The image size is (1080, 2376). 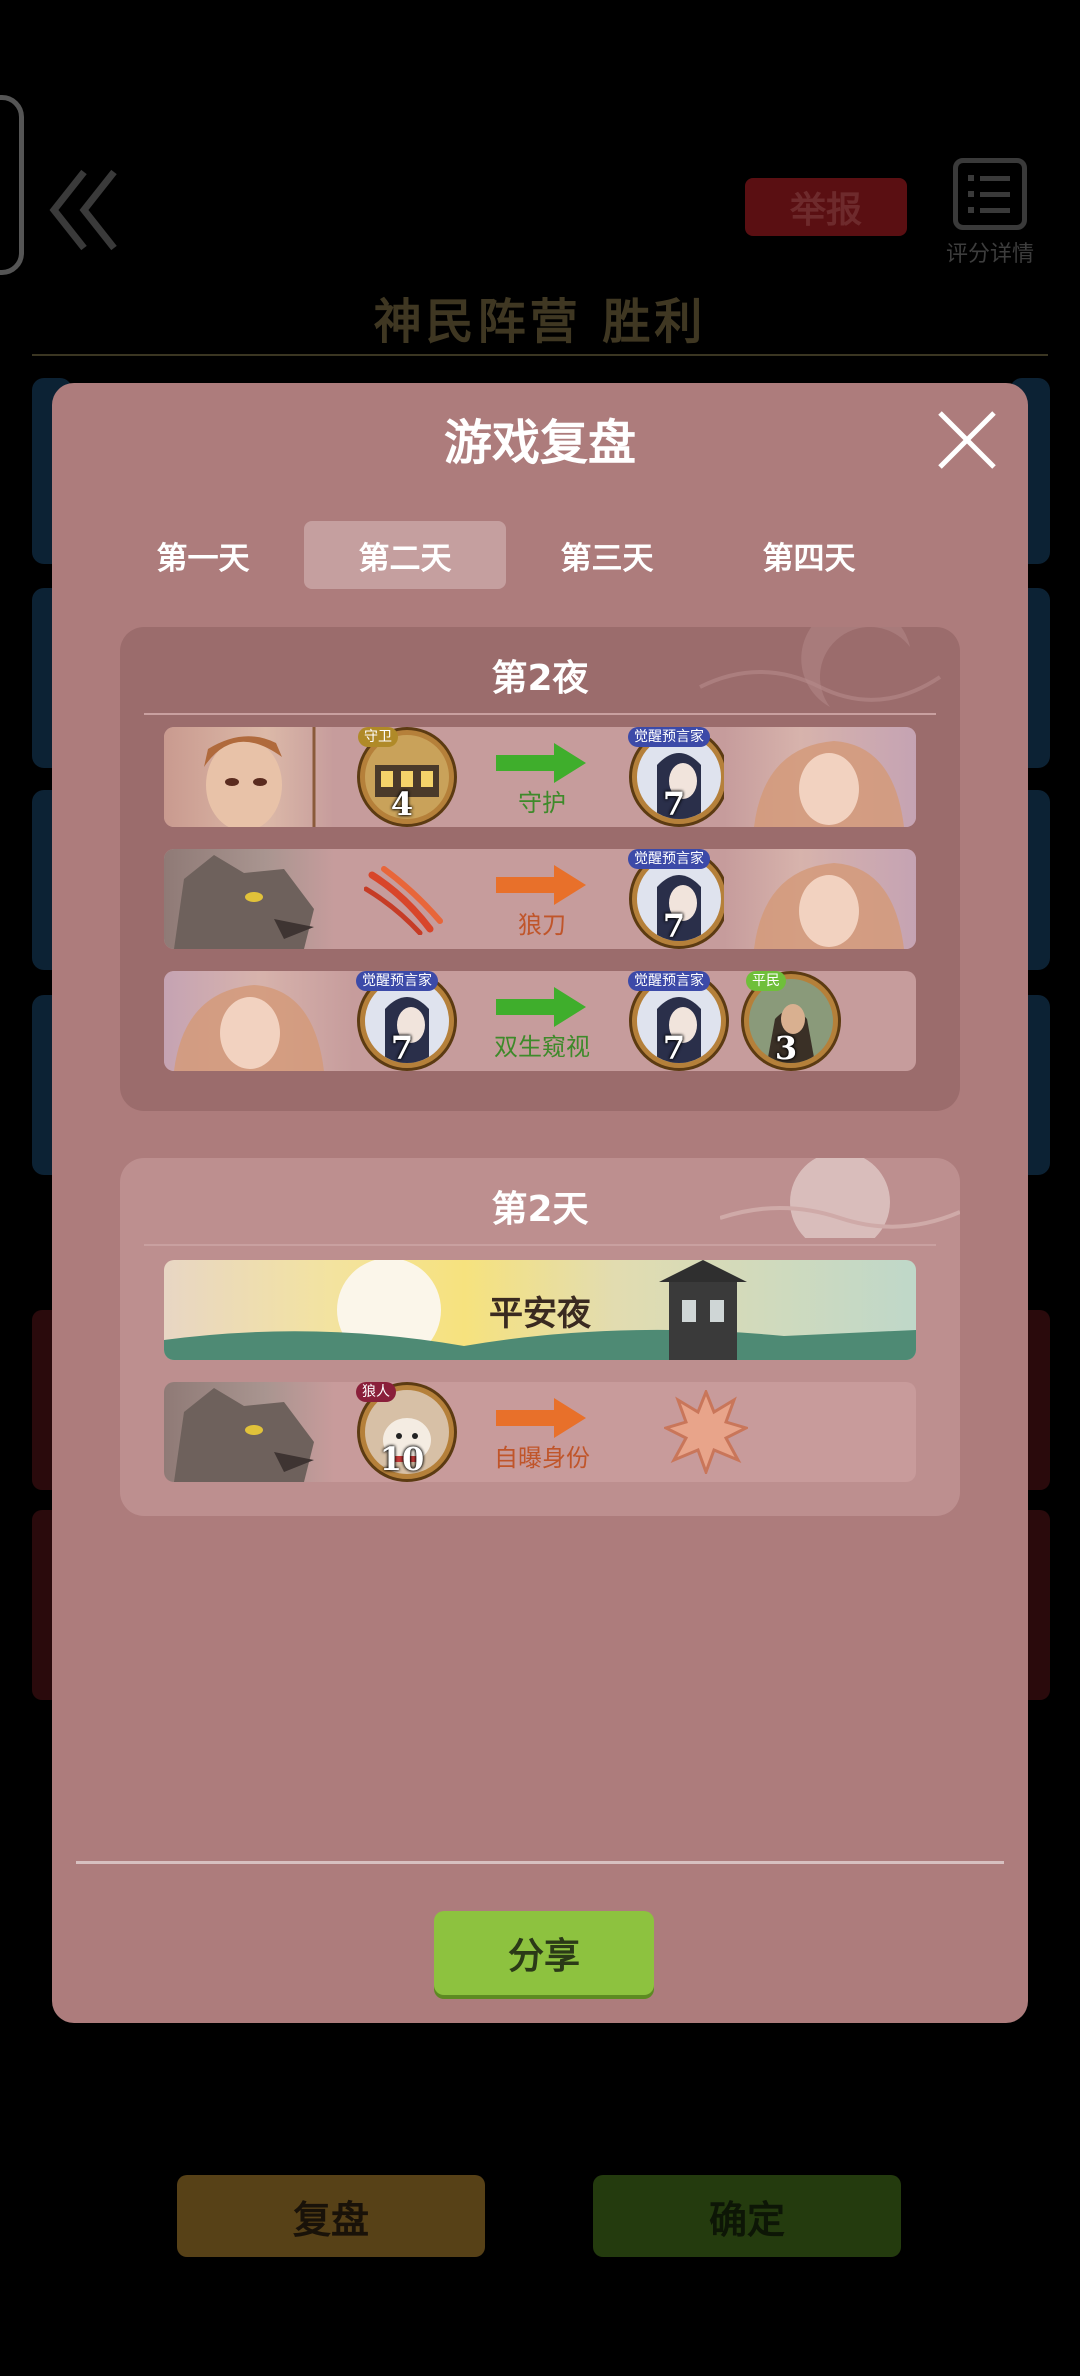 I want to click on double-chevron-left-icon, so click(x=83, y=210).